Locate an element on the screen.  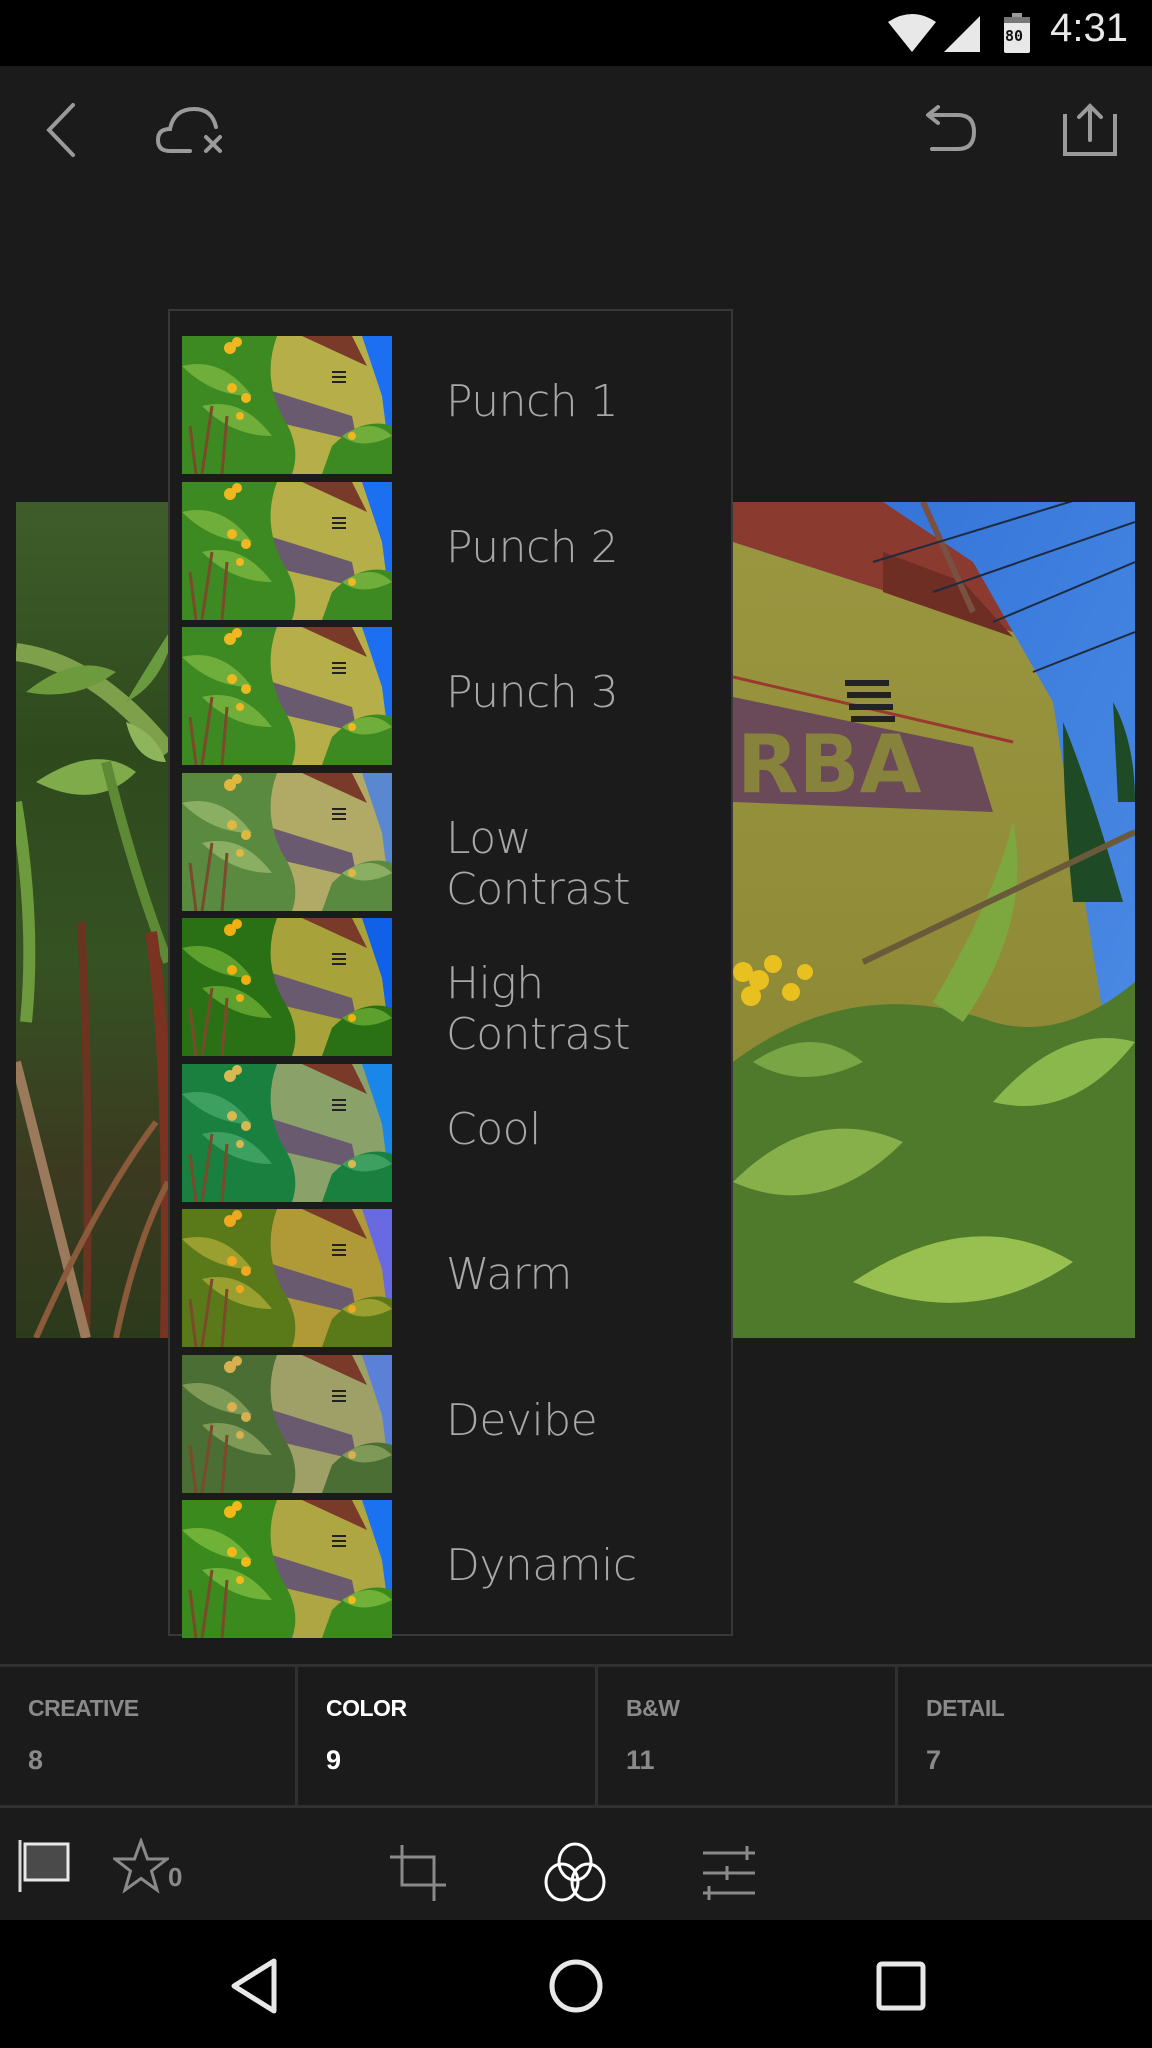
svg-text: RBA is located at coordinates (829, 764).